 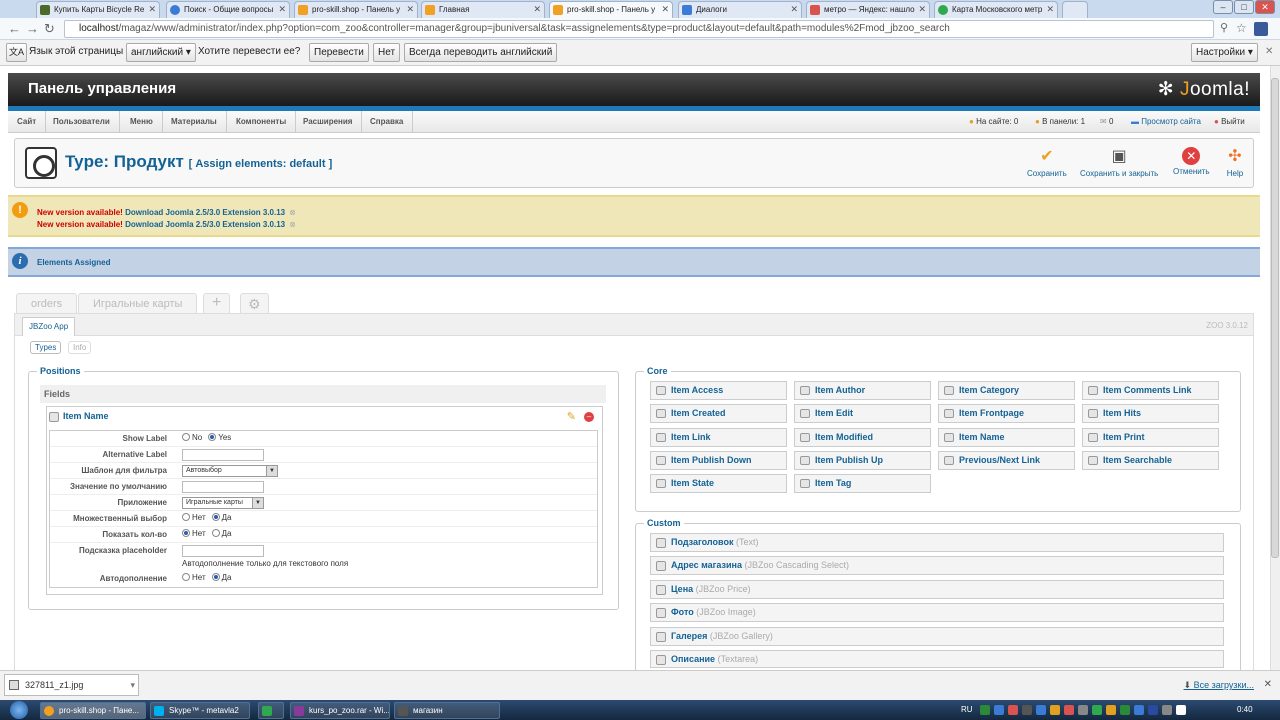 I want to click on add-app-tab: +, so click(x=217, y=303).